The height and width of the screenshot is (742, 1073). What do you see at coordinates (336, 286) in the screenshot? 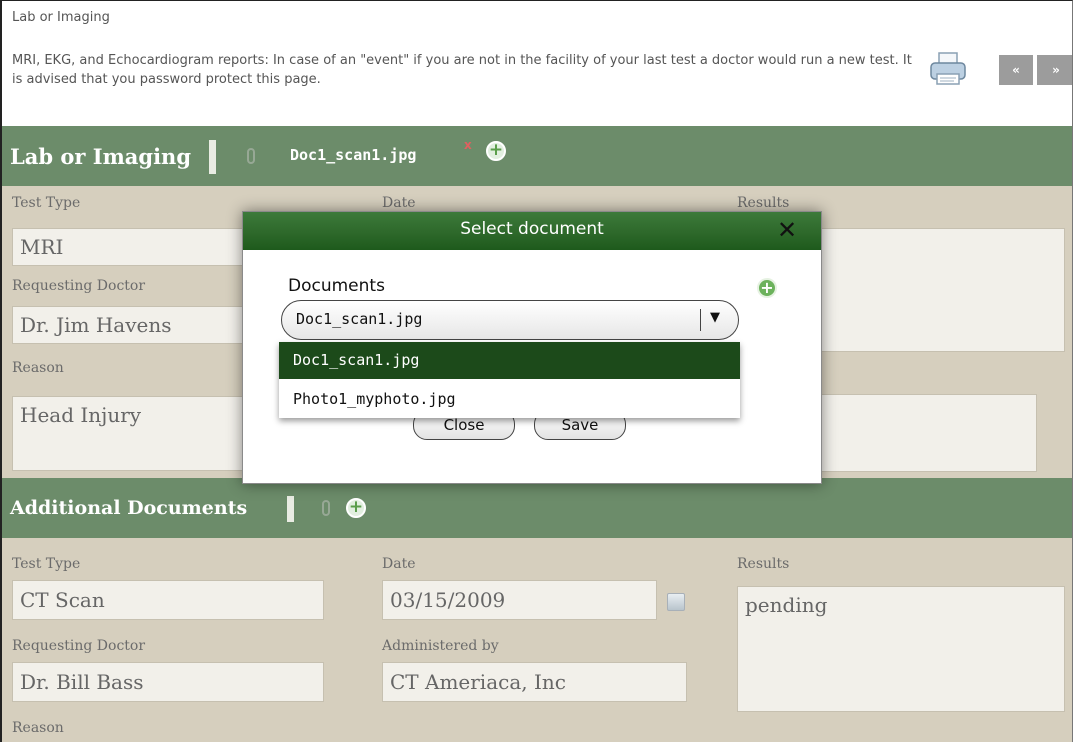
I see `documents-label: Documents` at bounding box center [336, 286].